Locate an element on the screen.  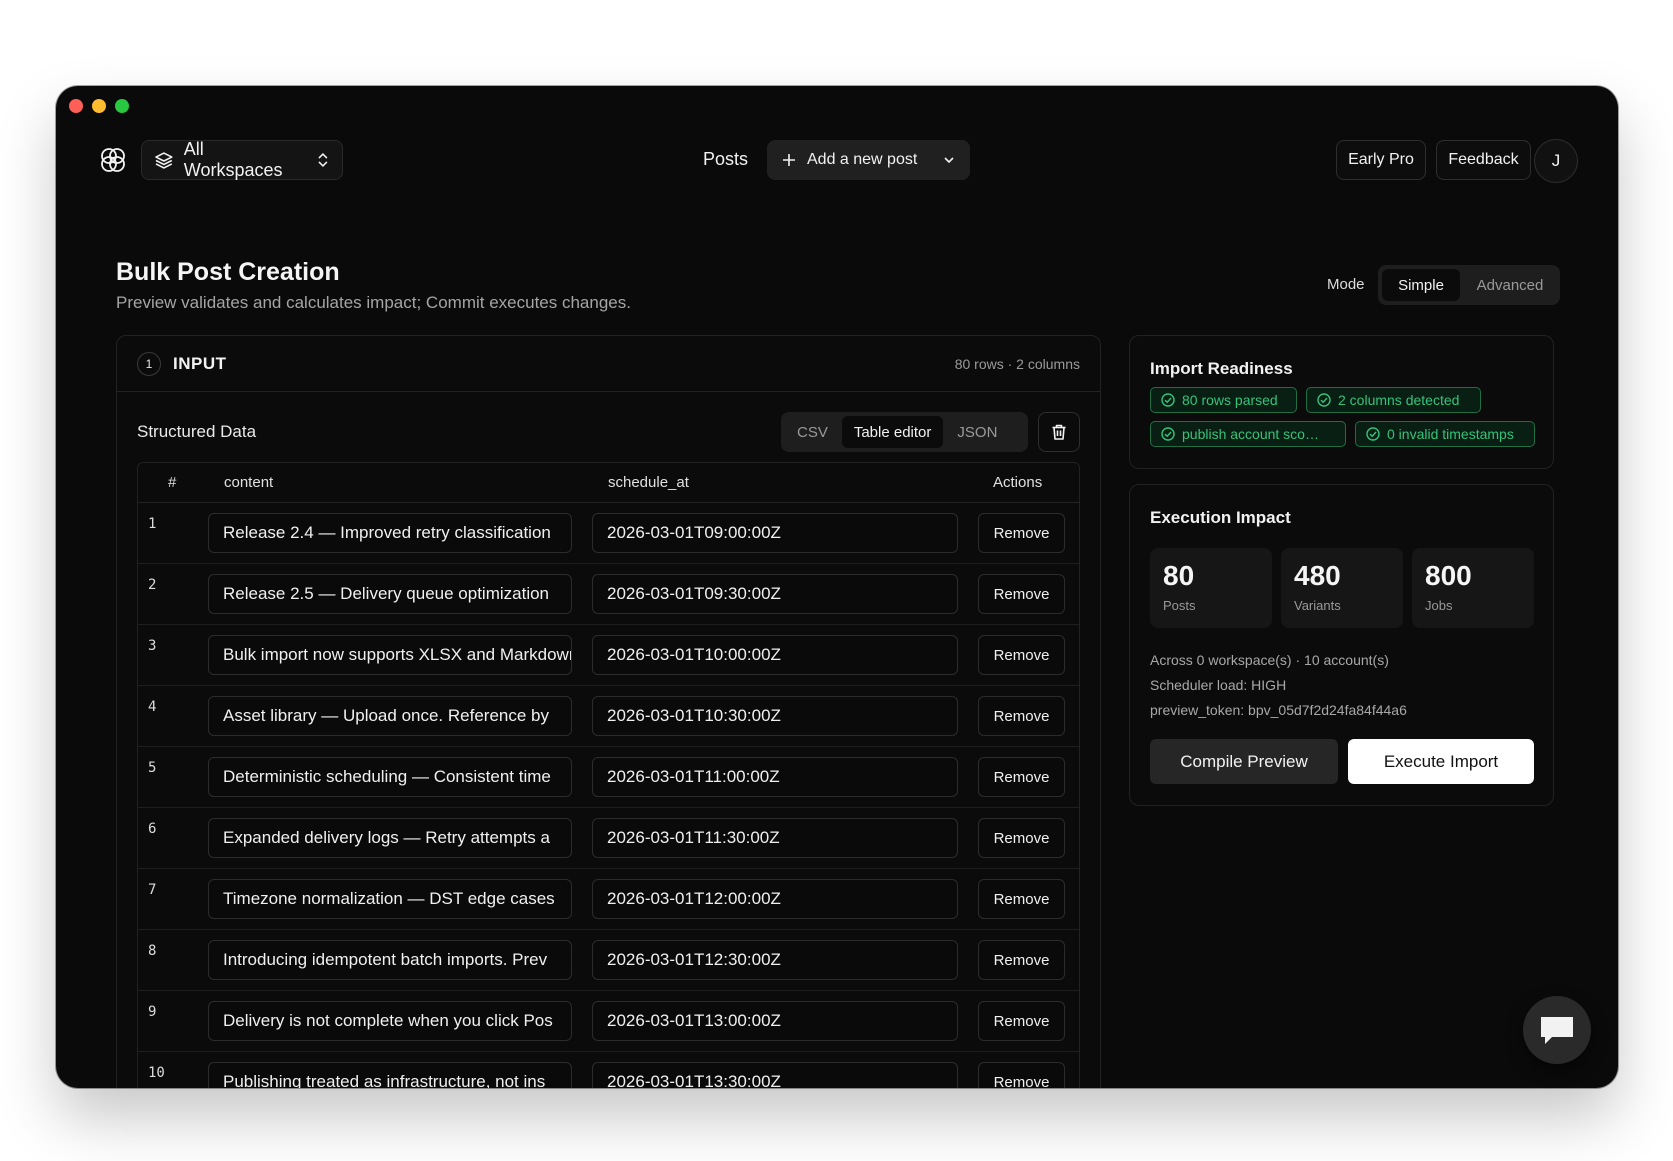
format-toggle: CSV Table editor JSON is located at coordinates (904, 432).